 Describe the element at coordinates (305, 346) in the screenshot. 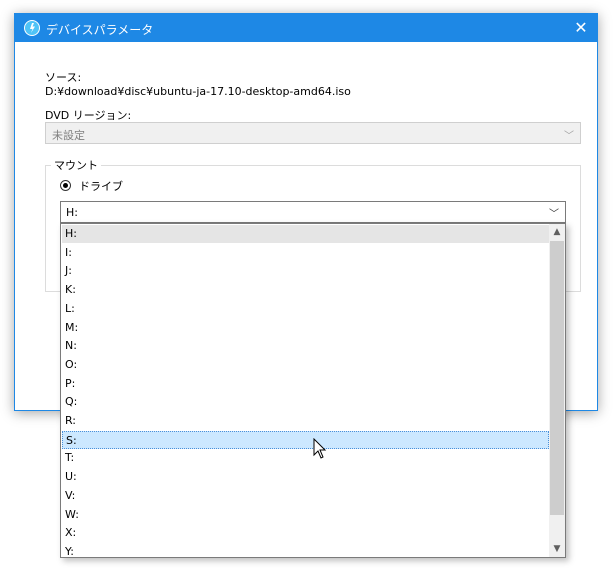

I see `list-item: N:` at that location.